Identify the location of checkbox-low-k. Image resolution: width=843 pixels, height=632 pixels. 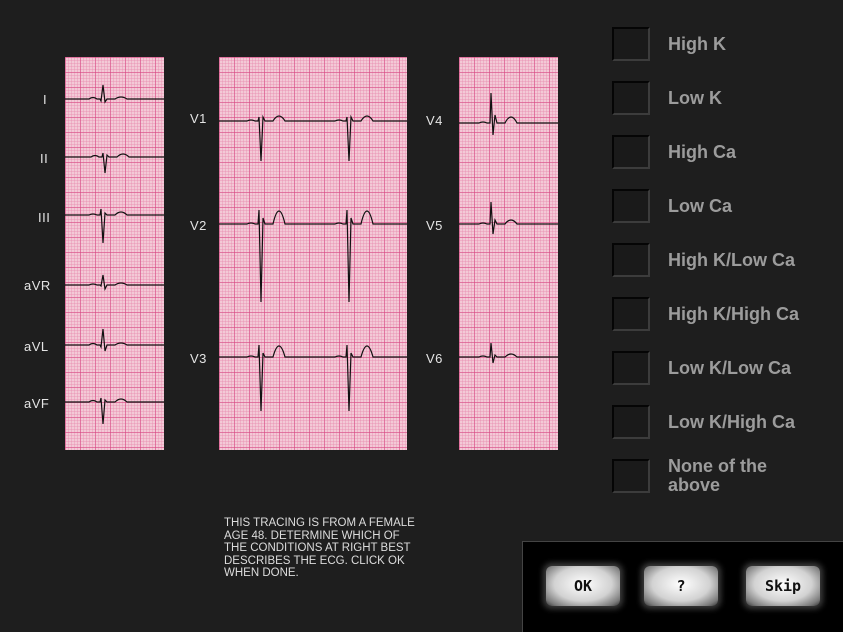
(631, 98).